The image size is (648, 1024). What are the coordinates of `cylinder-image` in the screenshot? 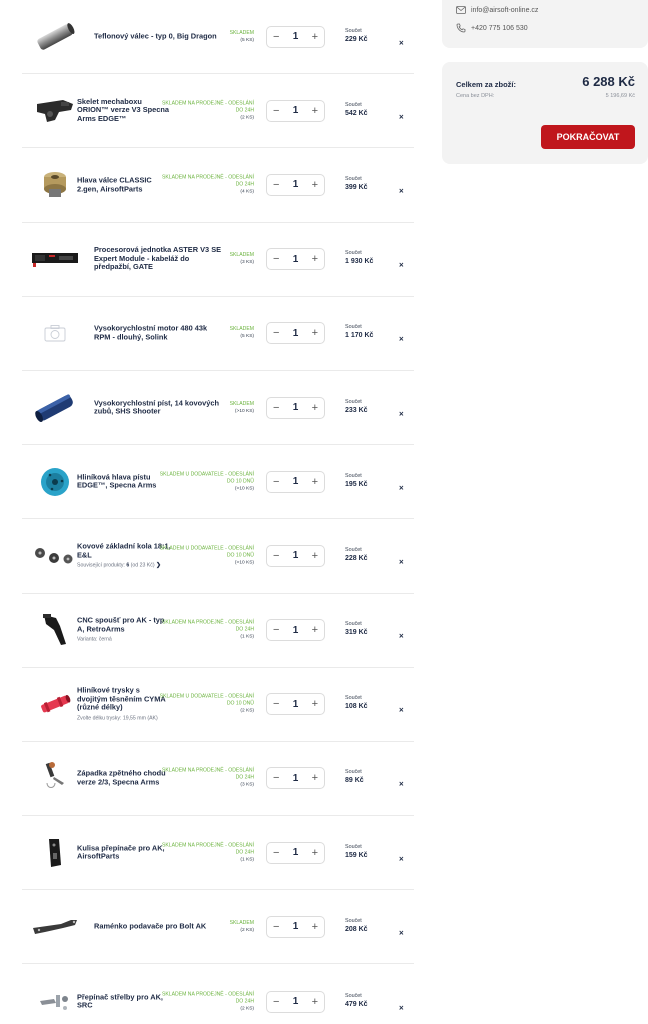 It's located at (55, 37).